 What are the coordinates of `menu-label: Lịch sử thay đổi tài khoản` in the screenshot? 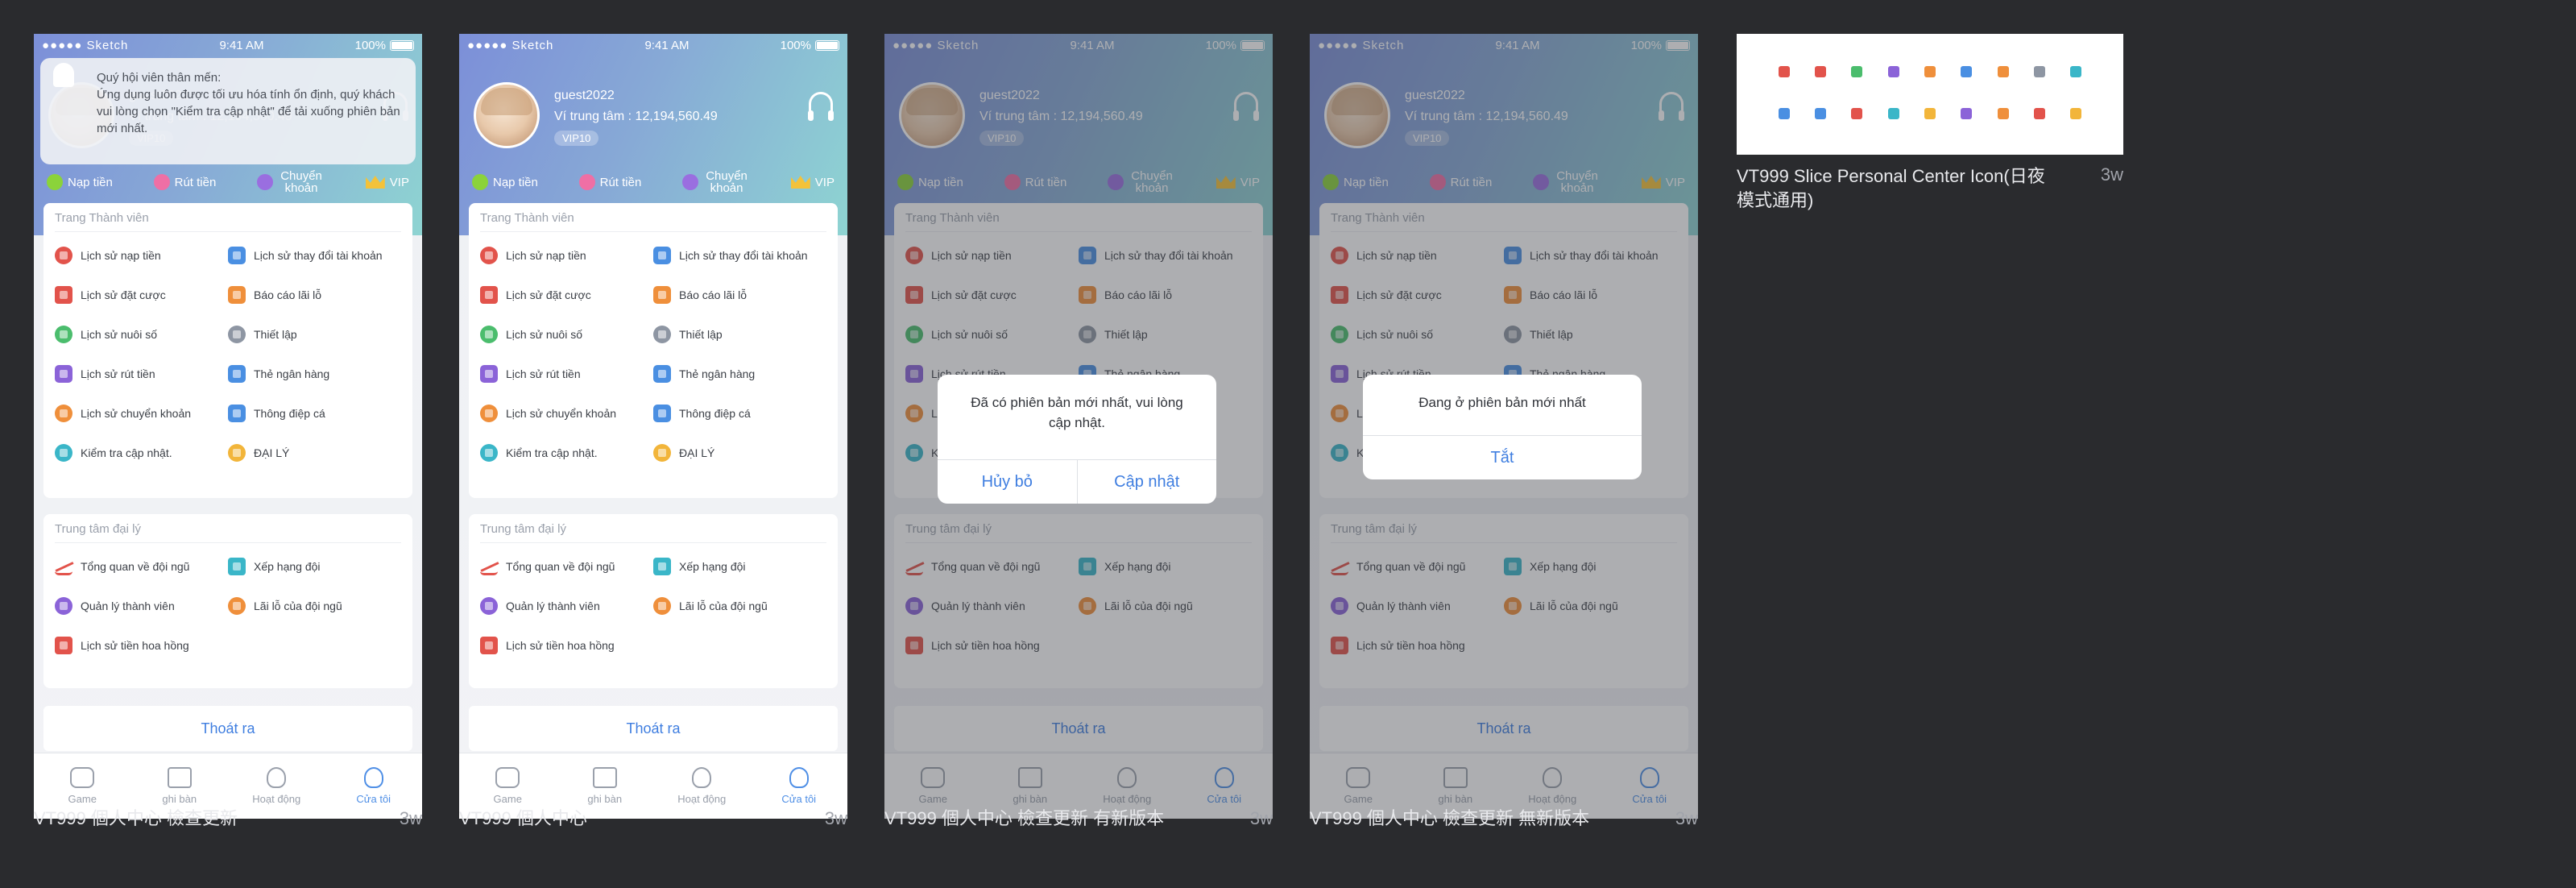 It's located at (743, 255).